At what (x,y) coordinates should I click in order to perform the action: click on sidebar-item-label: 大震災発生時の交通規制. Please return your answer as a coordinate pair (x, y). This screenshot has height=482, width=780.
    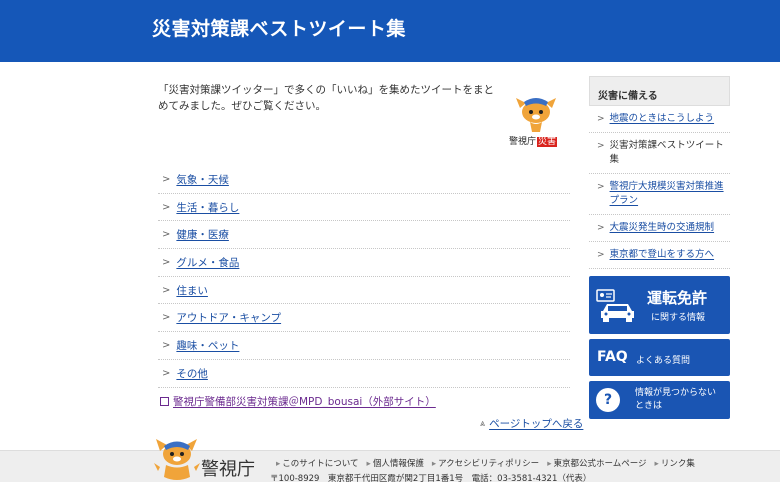
    Looking at the image, I should click on (662, 228).